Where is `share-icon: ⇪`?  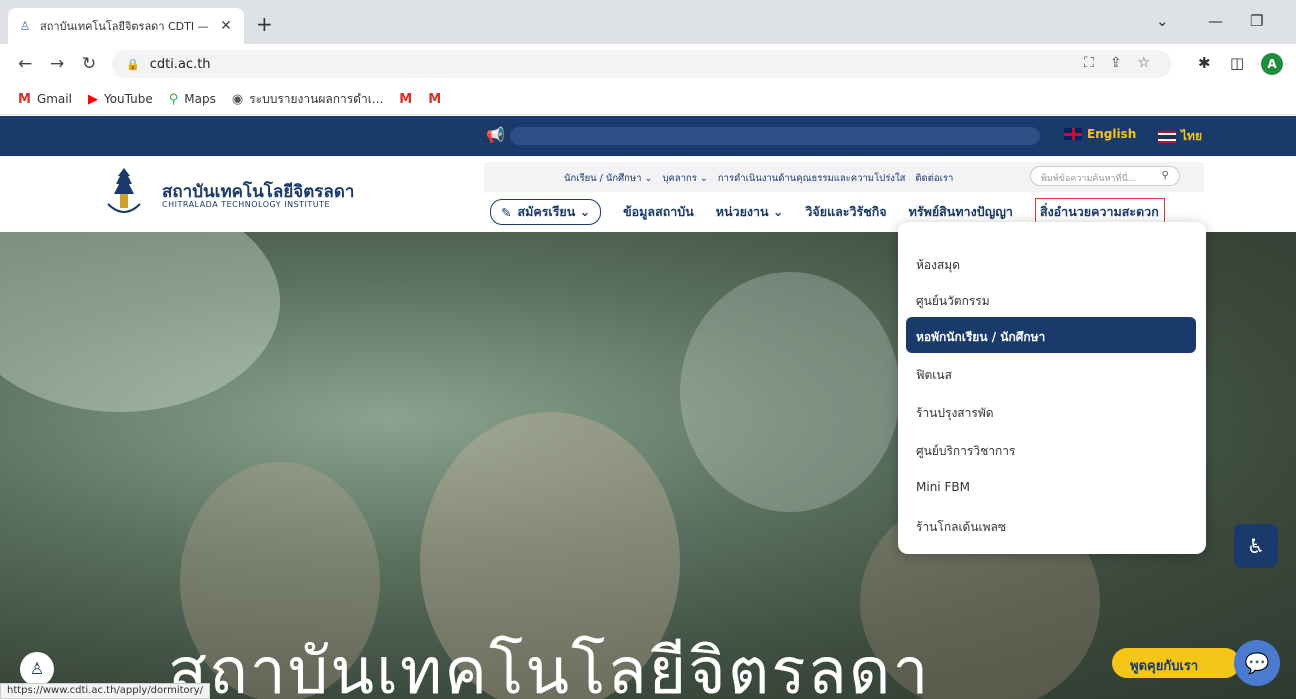 share-icon: ⇪ is located at coordinates (1116, 63).